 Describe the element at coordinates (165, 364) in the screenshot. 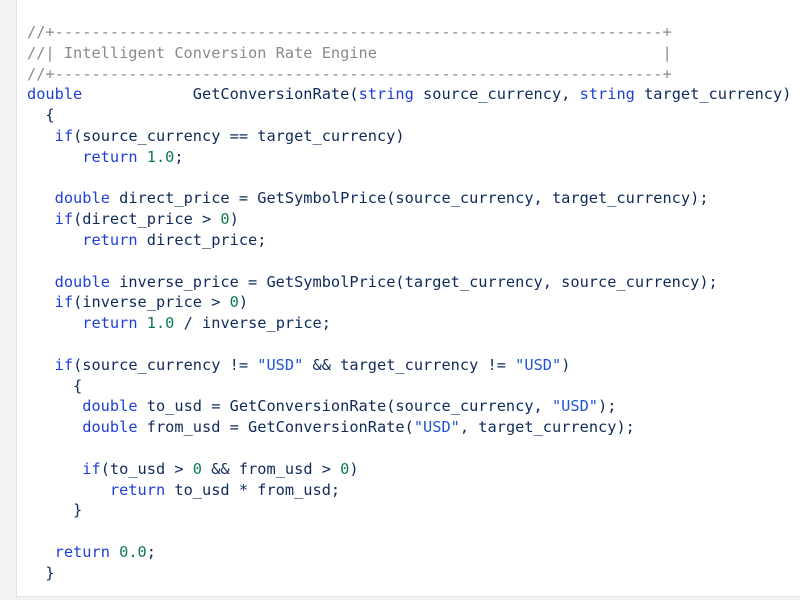

I see `code-text: (source_currency !=` at that location.